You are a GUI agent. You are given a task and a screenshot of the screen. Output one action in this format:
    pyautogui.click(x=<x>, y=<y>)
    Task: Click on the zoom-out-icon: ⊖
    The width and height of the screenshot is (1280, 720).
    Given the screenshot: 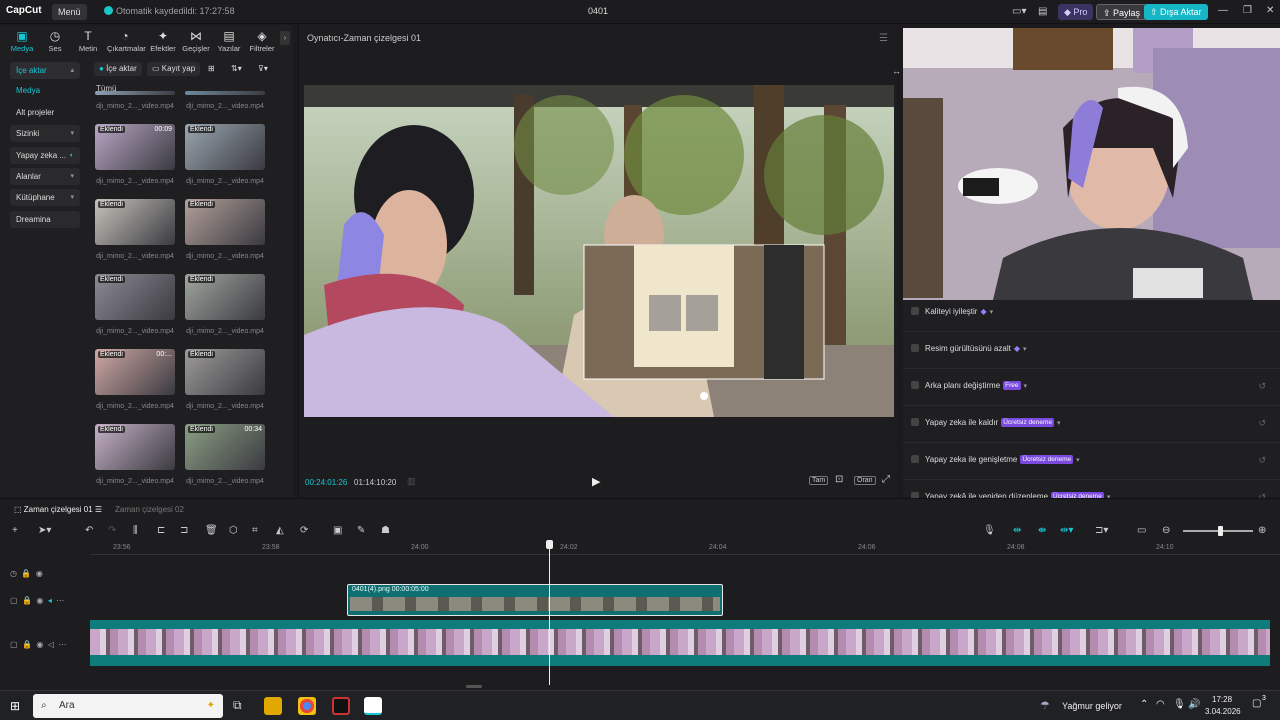 What is the action you would take?
    pyautogui.click(x=1166, y=530)
    